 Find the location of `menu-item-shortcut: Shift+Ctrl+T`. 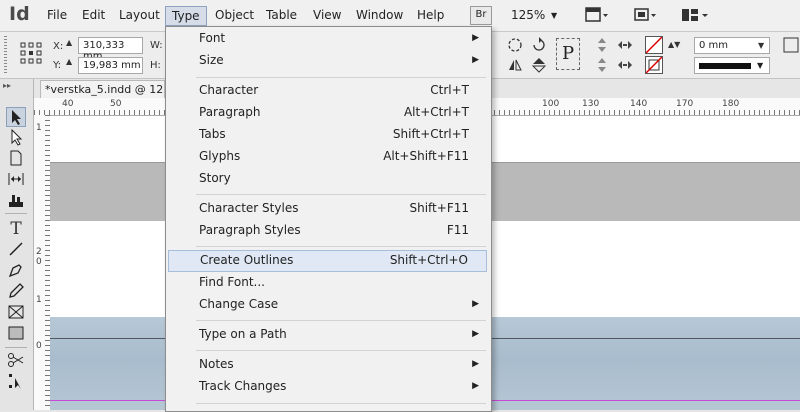

menu-item-shortcut: Shift+Ctrl+T is located at coordinates (430, 134).